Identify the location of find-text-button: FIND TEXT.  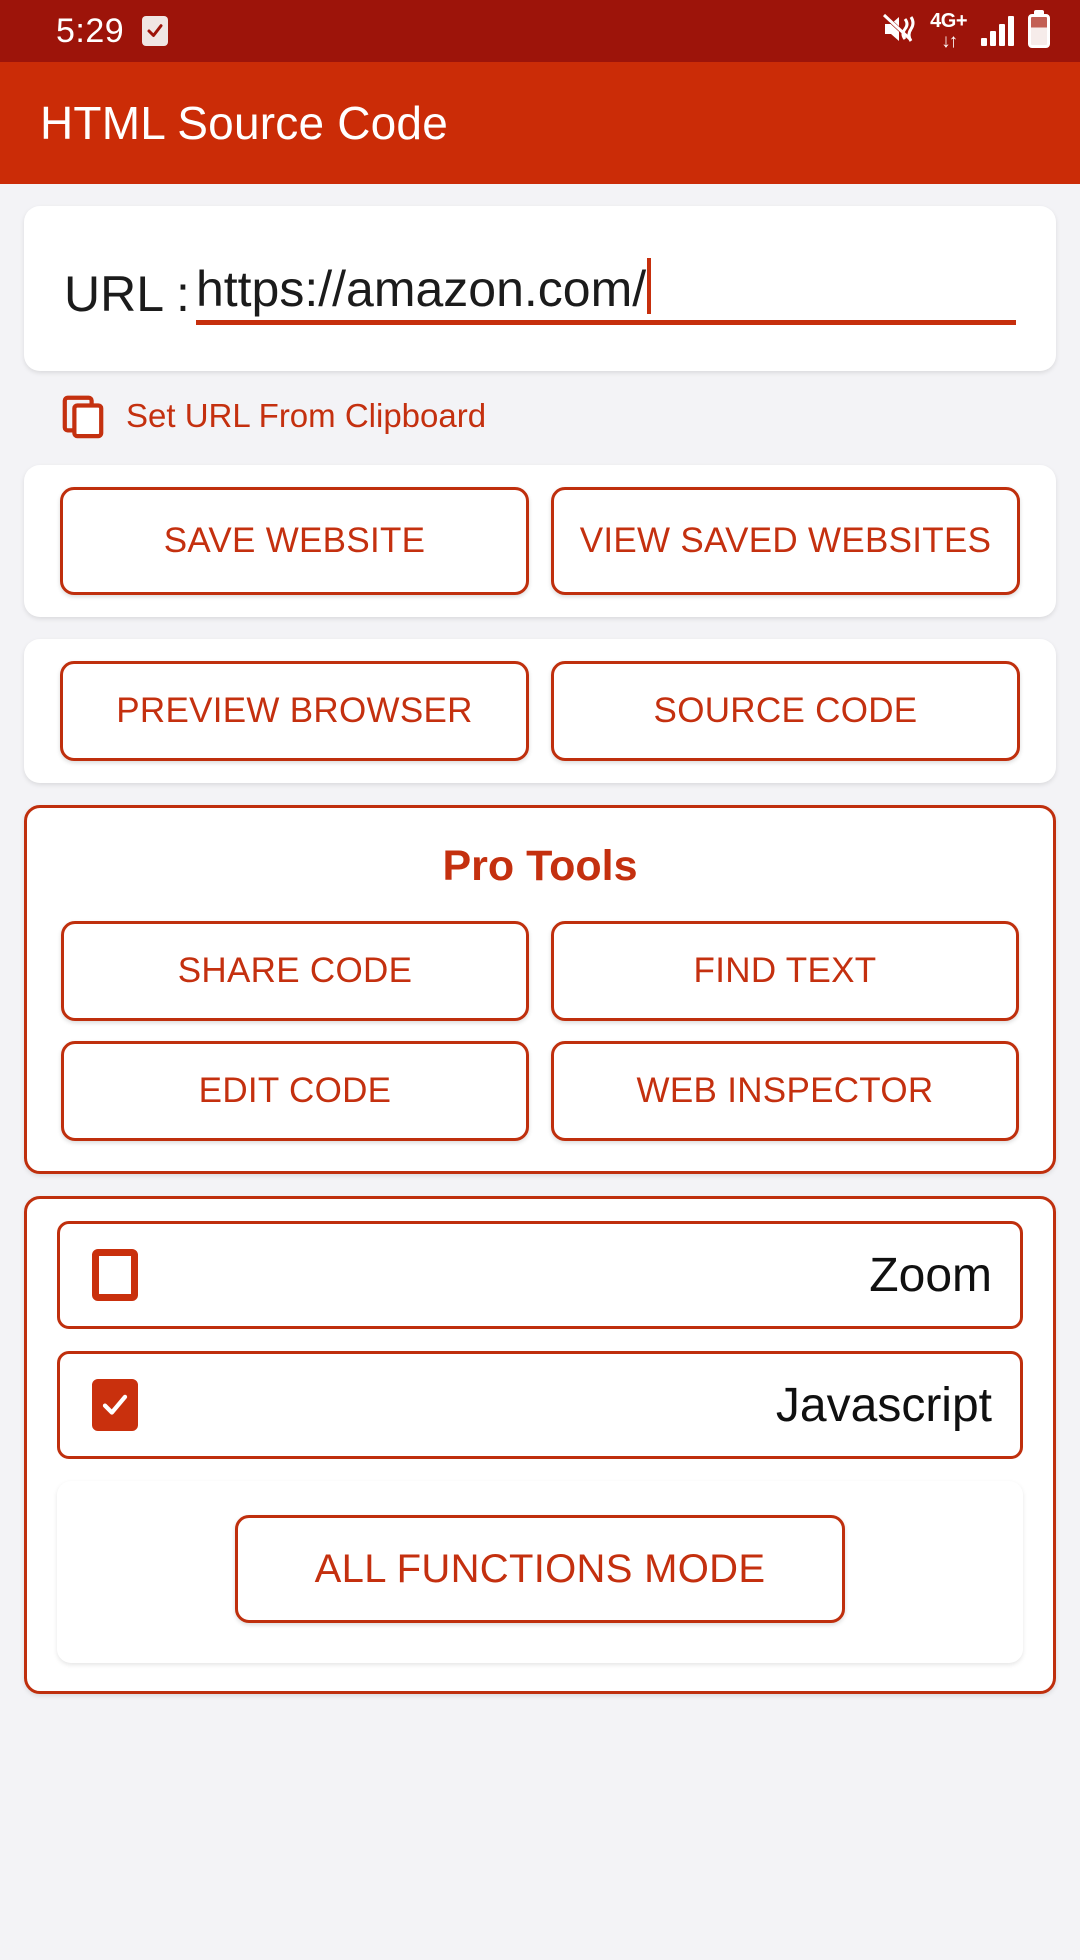
(785, 971).